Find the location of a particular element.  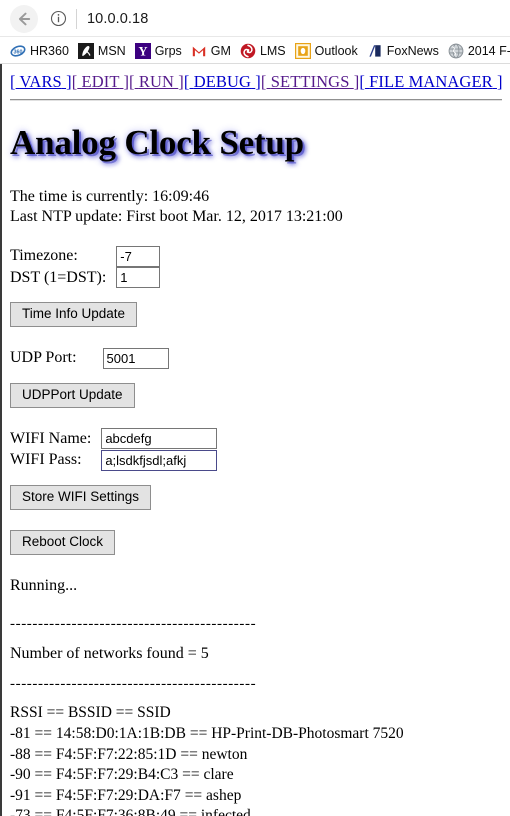

network-ssid: HP-Print-DB-Photosmart 7520 is located at coordinates (307, 733).